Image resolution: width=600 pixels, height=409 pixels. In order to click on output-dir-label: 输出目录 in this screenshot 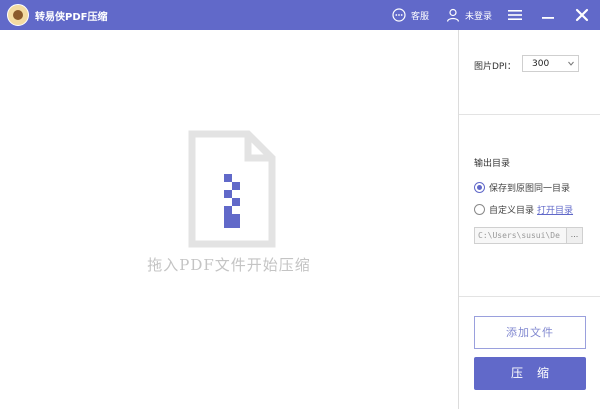, I will do `click(492, 164)`.